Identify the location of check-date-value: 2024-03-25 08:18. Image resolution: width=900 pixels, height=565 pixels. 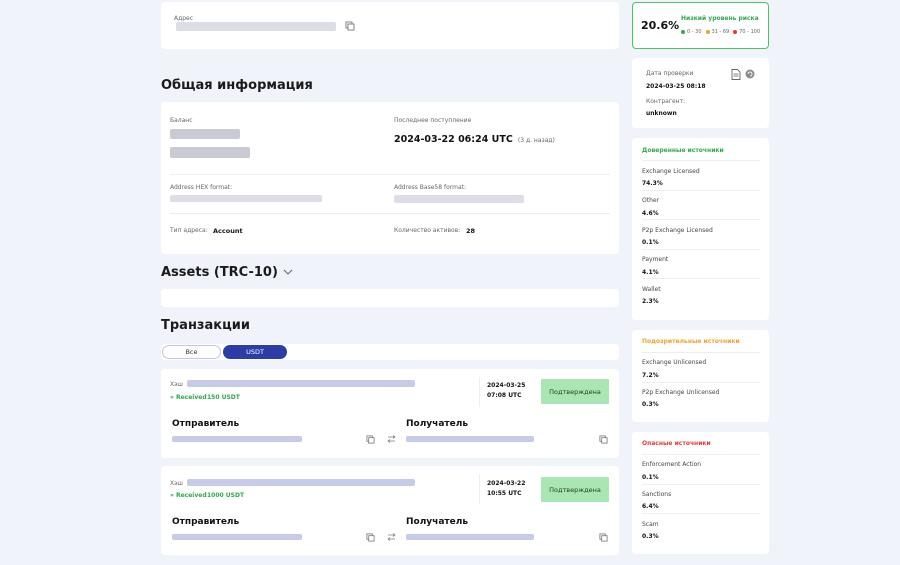
(676, 86).